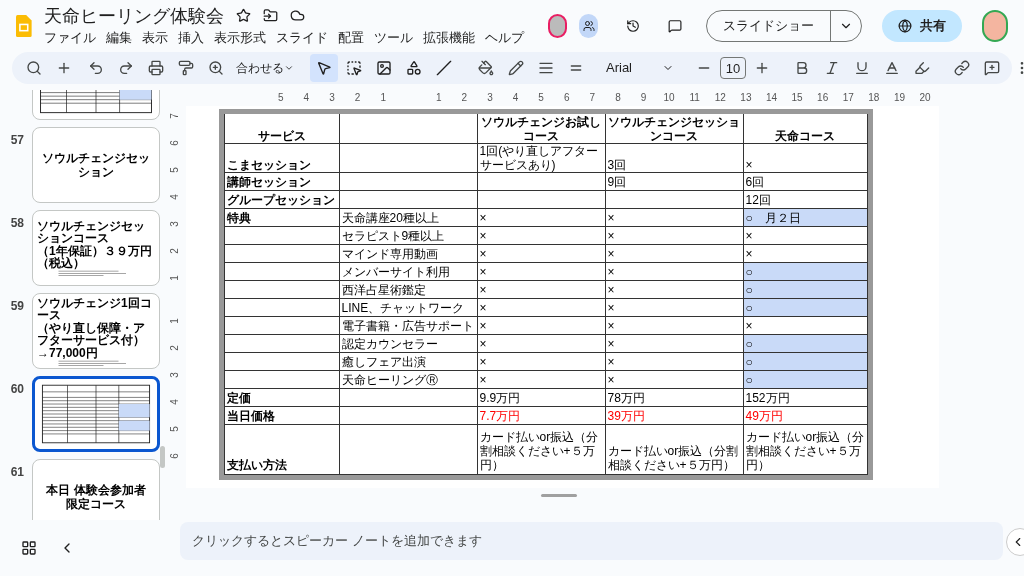 This screenshot has height=576, width=1024. I want to click on table-cell: LINE、チャットワーク, so click(408, 307).